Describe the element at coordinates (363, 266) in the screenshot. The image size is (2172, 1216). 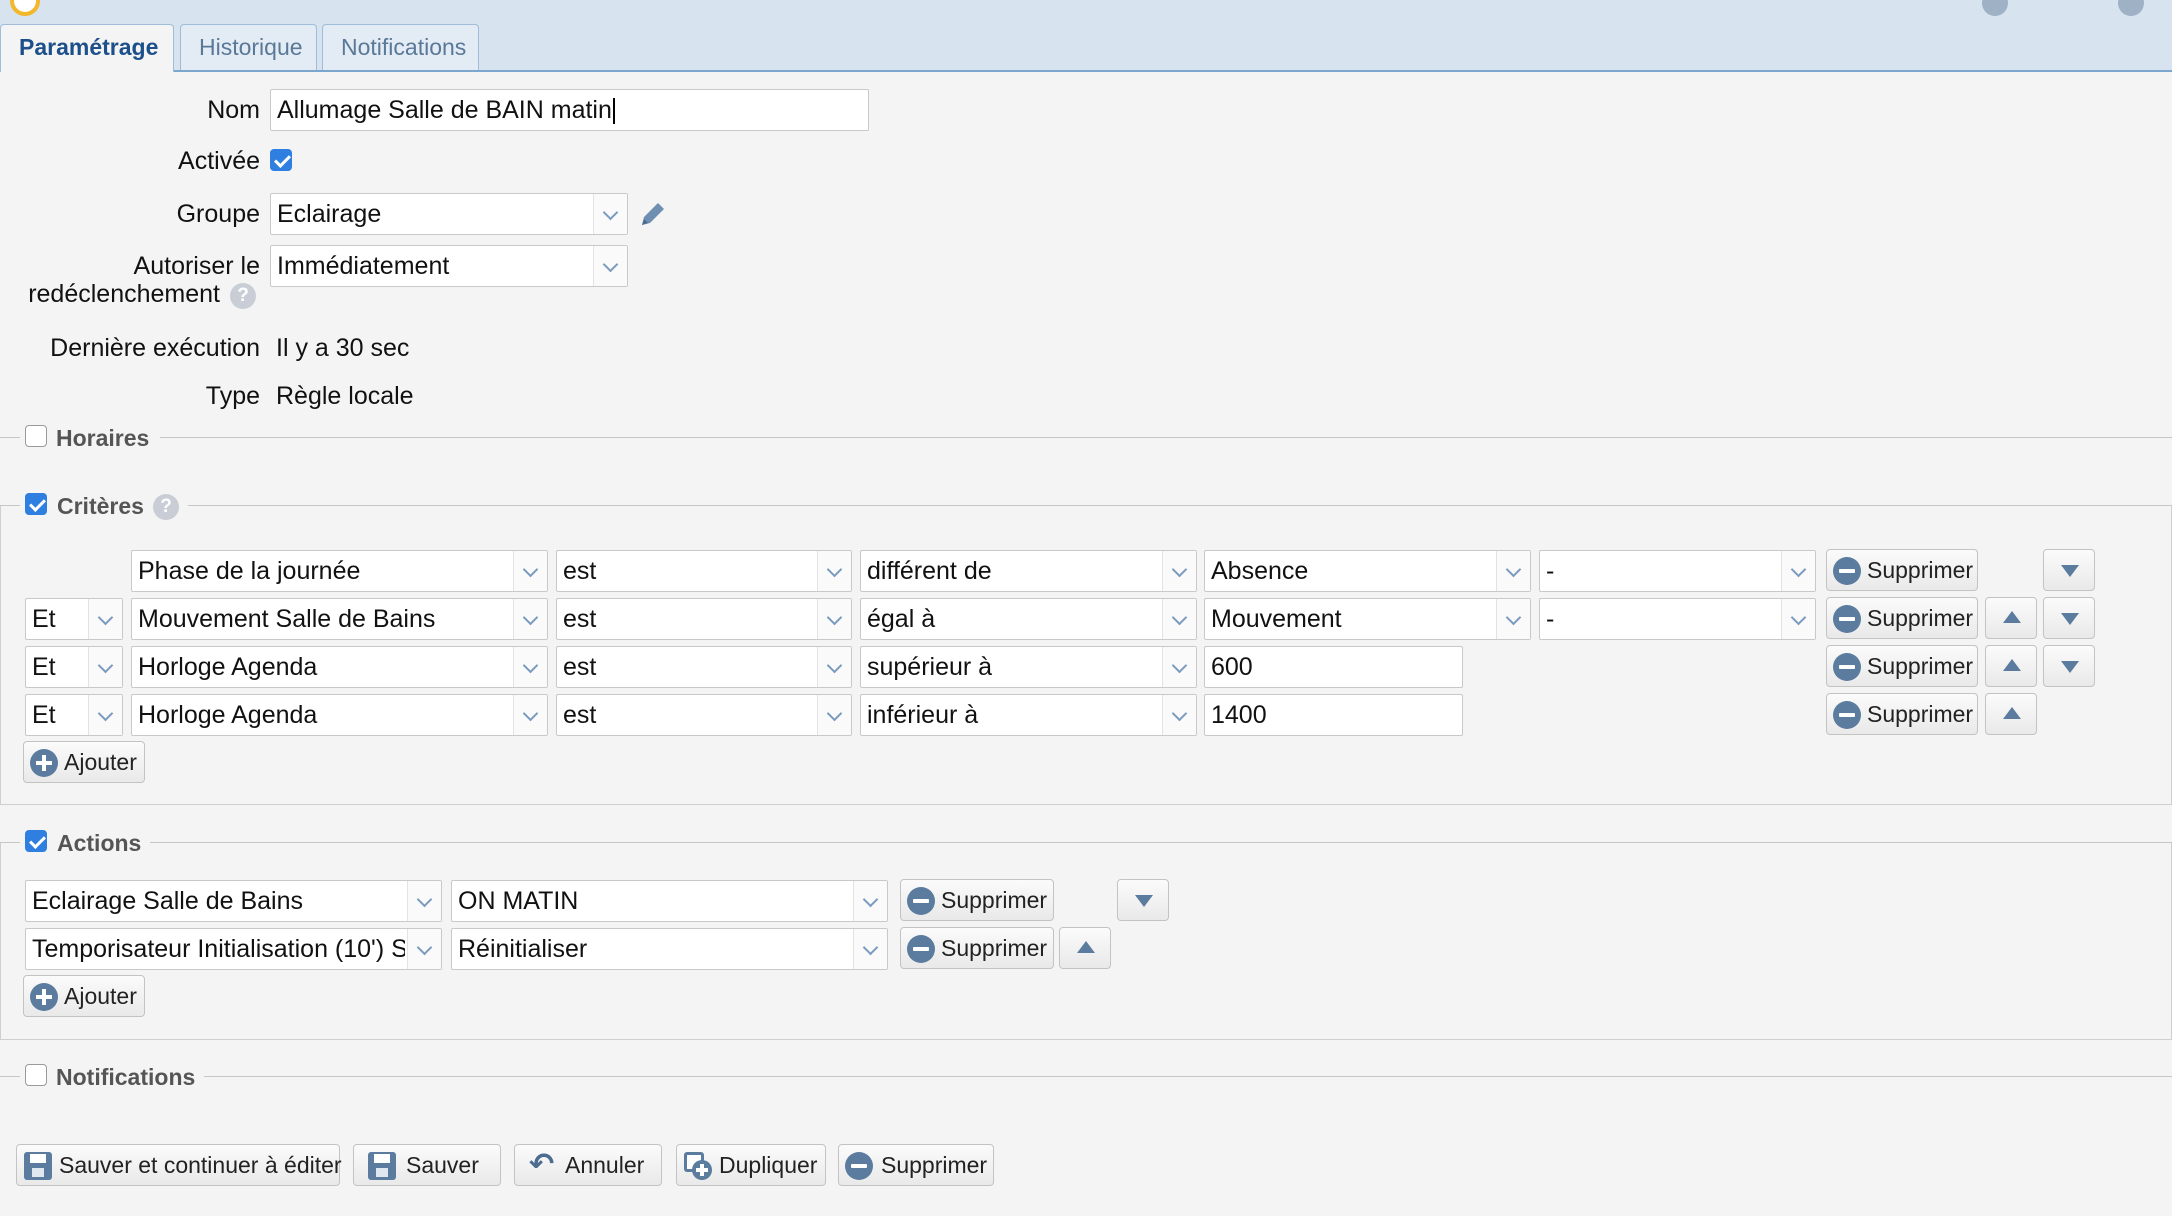
I see `redeclenchement-select-value: Immédiatement` at that location.